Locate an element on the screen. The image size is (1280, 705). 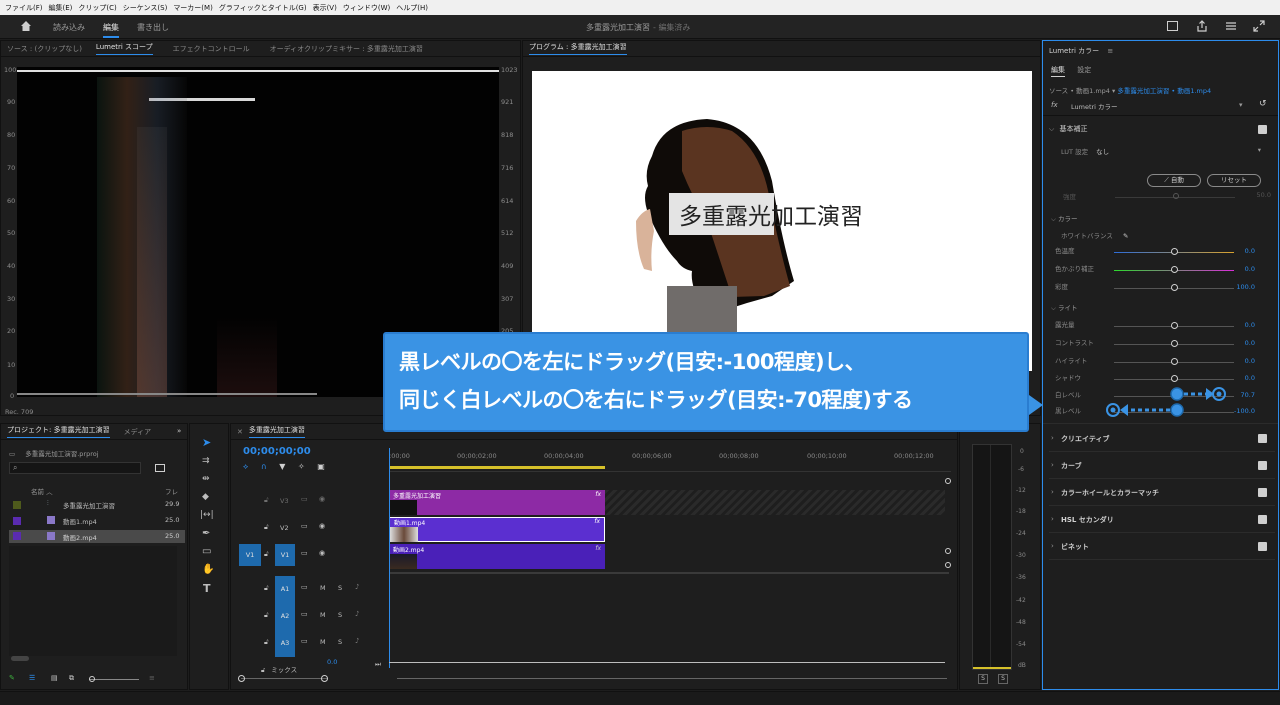
temperature-knob is located at coordinates (1174, 251).